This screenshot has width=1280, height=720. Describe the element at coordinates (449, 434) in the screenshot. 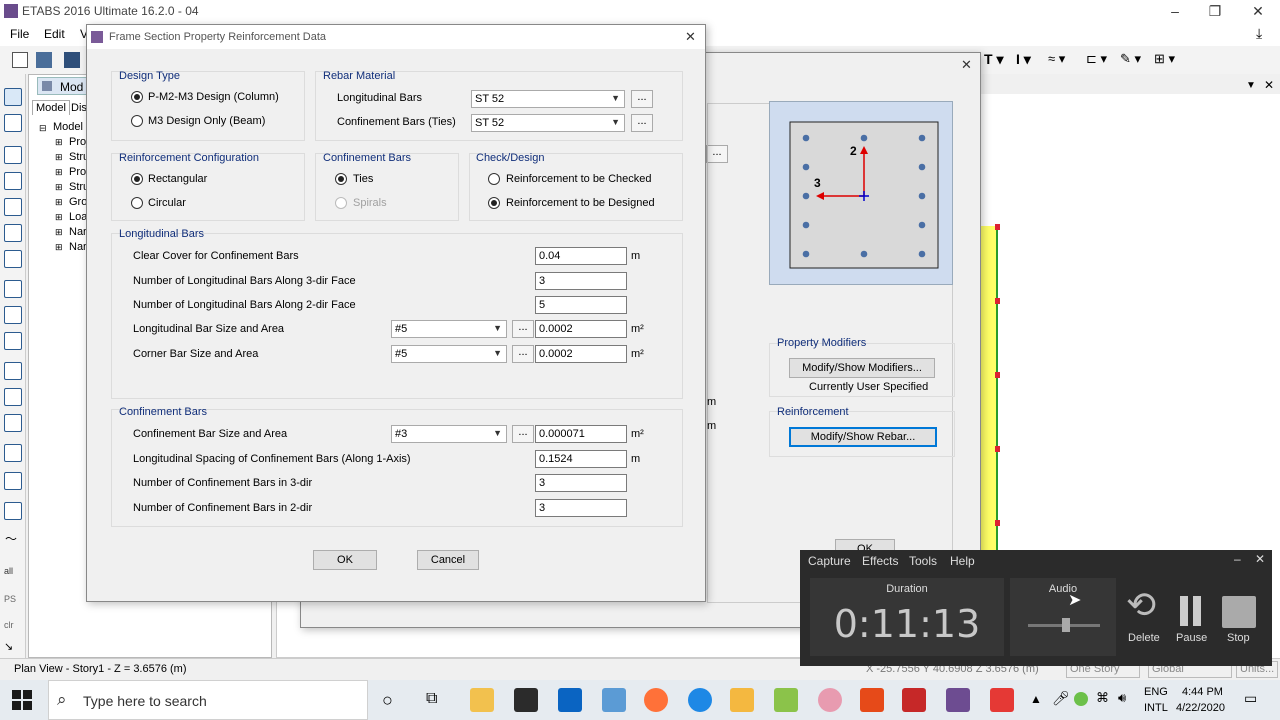

I see `confinement-bar-size-select: #3 ▼` at that location.